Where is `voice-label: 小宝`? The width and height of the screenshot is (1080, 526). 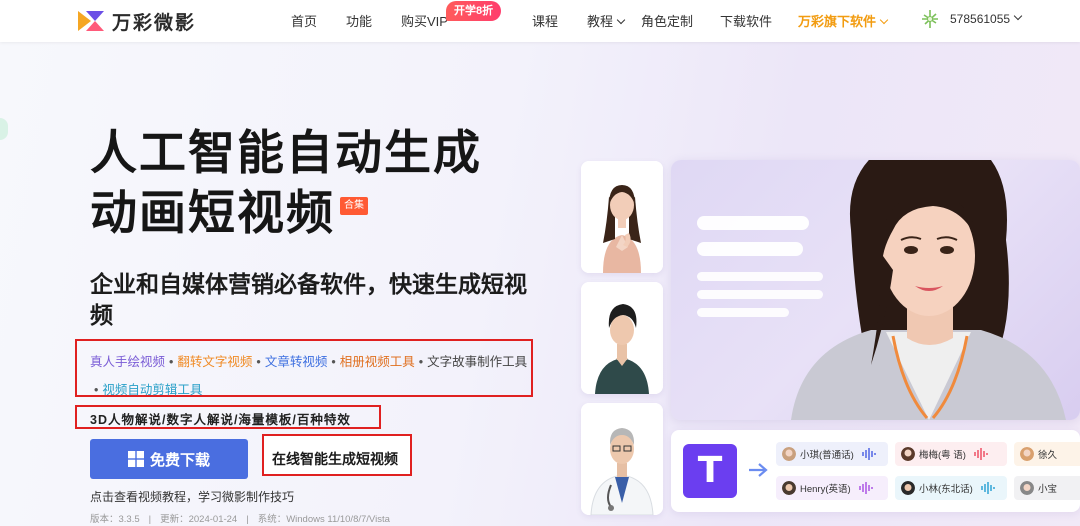 voice-label: 小宝 is located at coordinates (1048, 489).